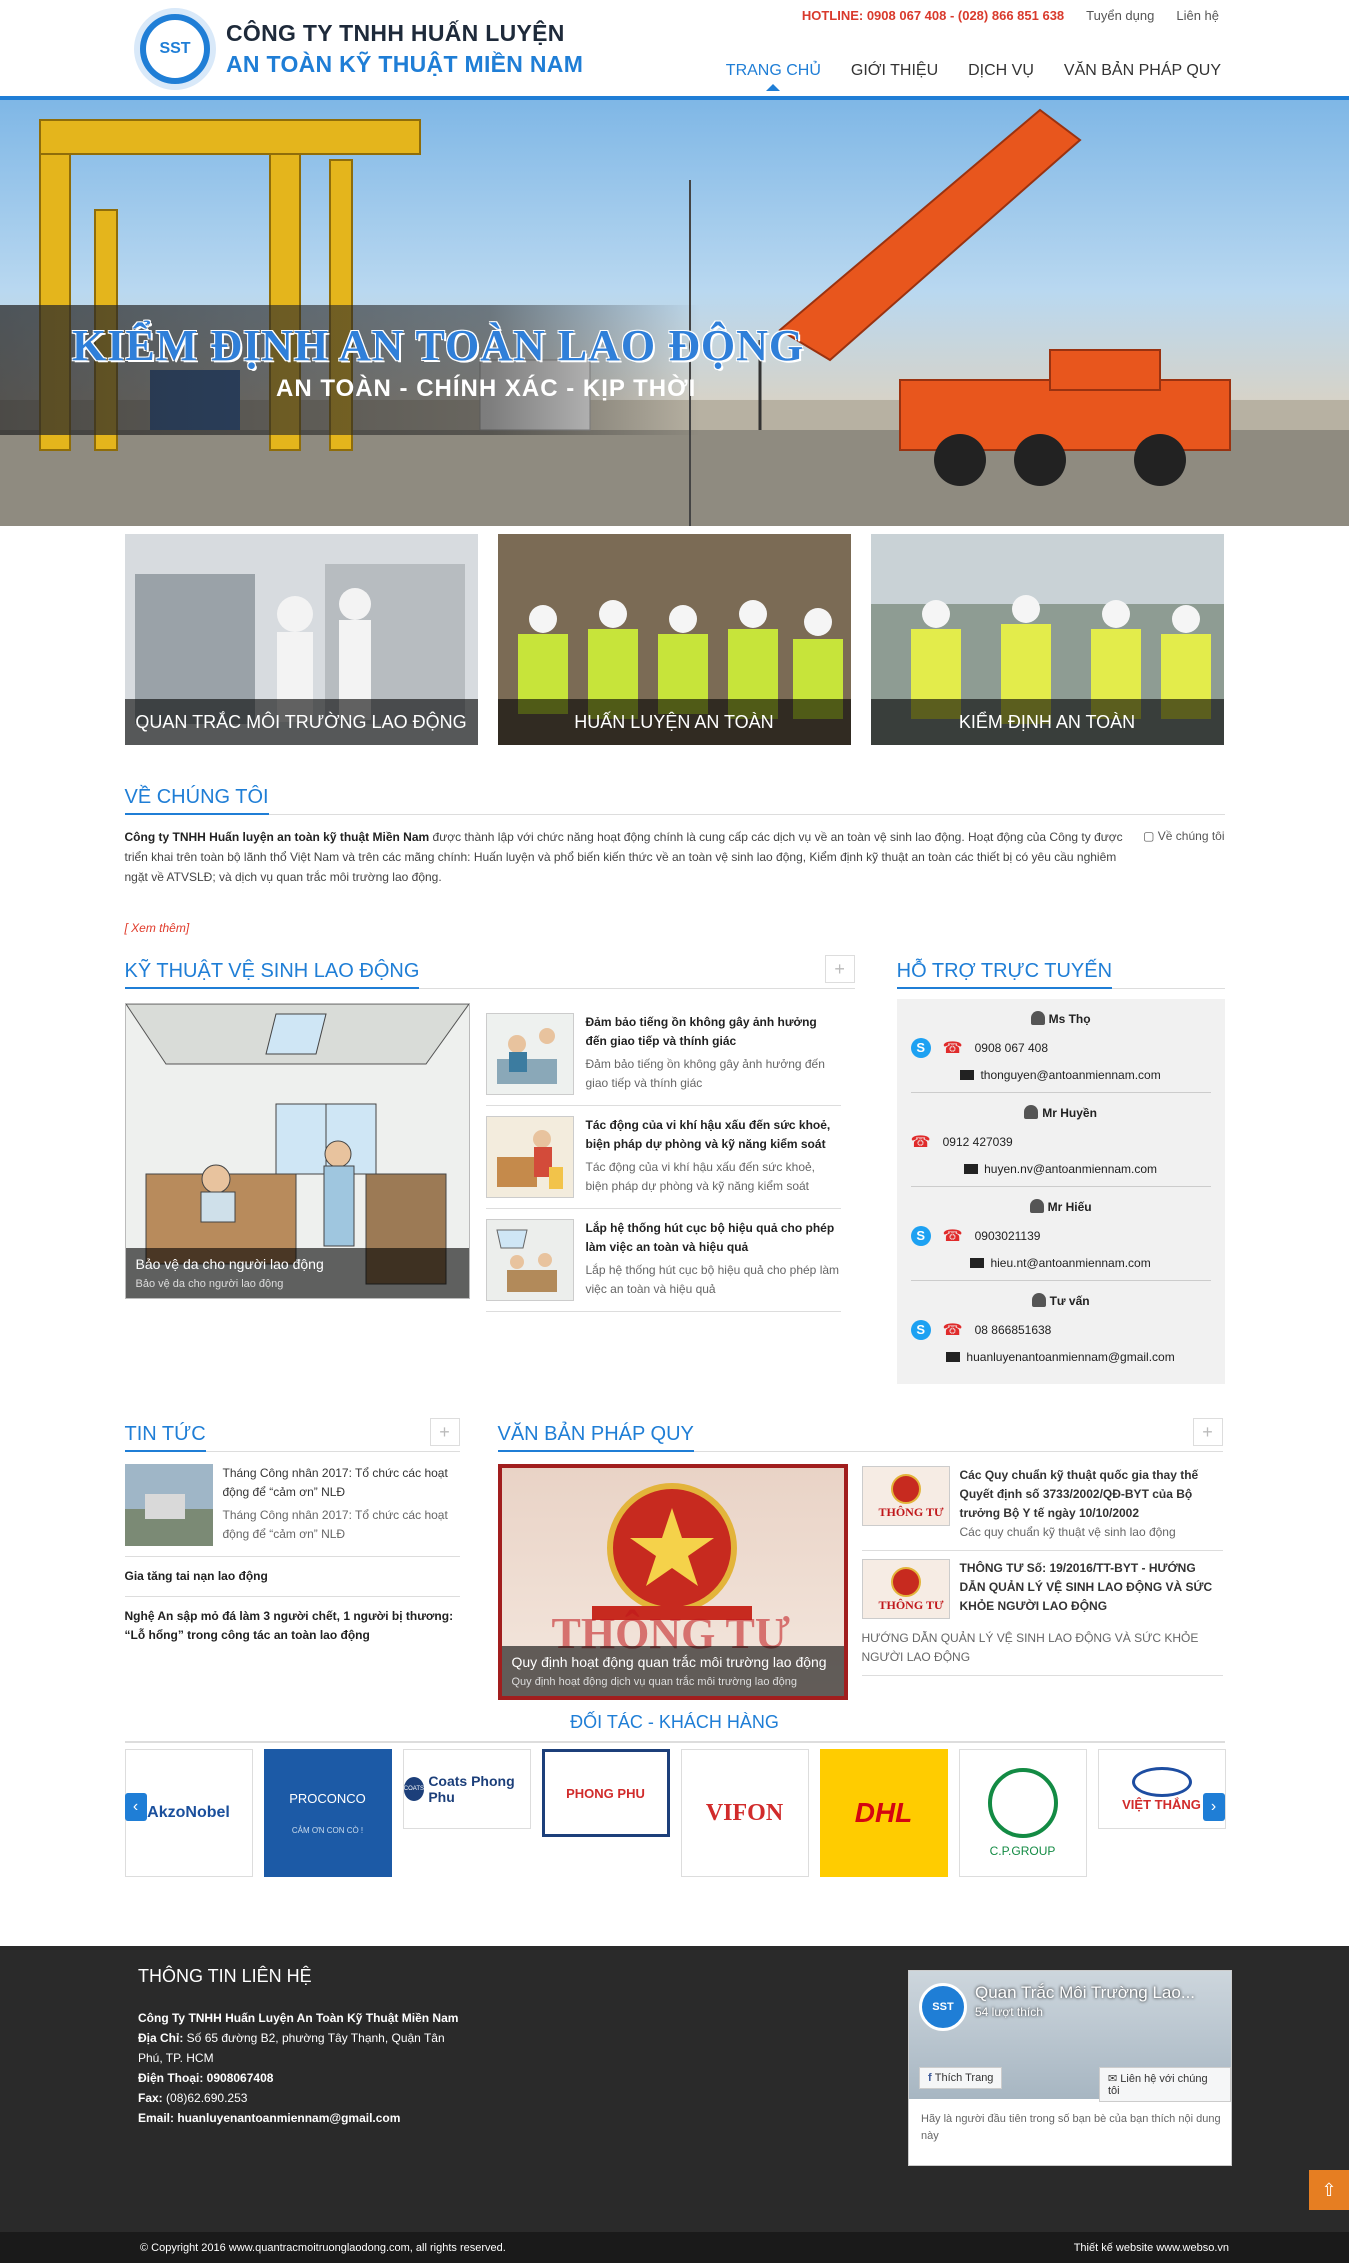 The image size is (1349, 2263). What do you see at coordinates (978, 1142) in the screenshot?
I see `support-phone: 0912 427039` at bounding box center [978, 1142].